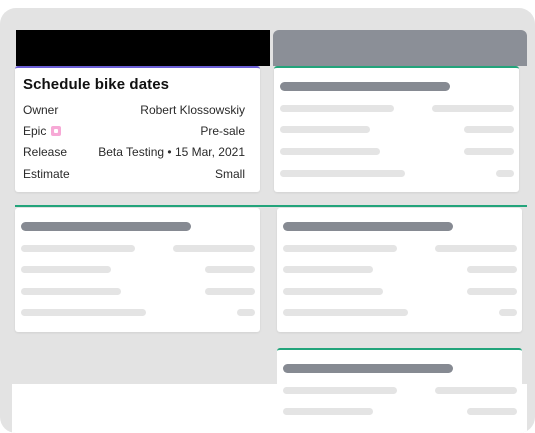 The image size is (535, 433). Describe the element at coordinates (41, 110) in the screenshot. I see `field-label-owner: Owner` at that location.